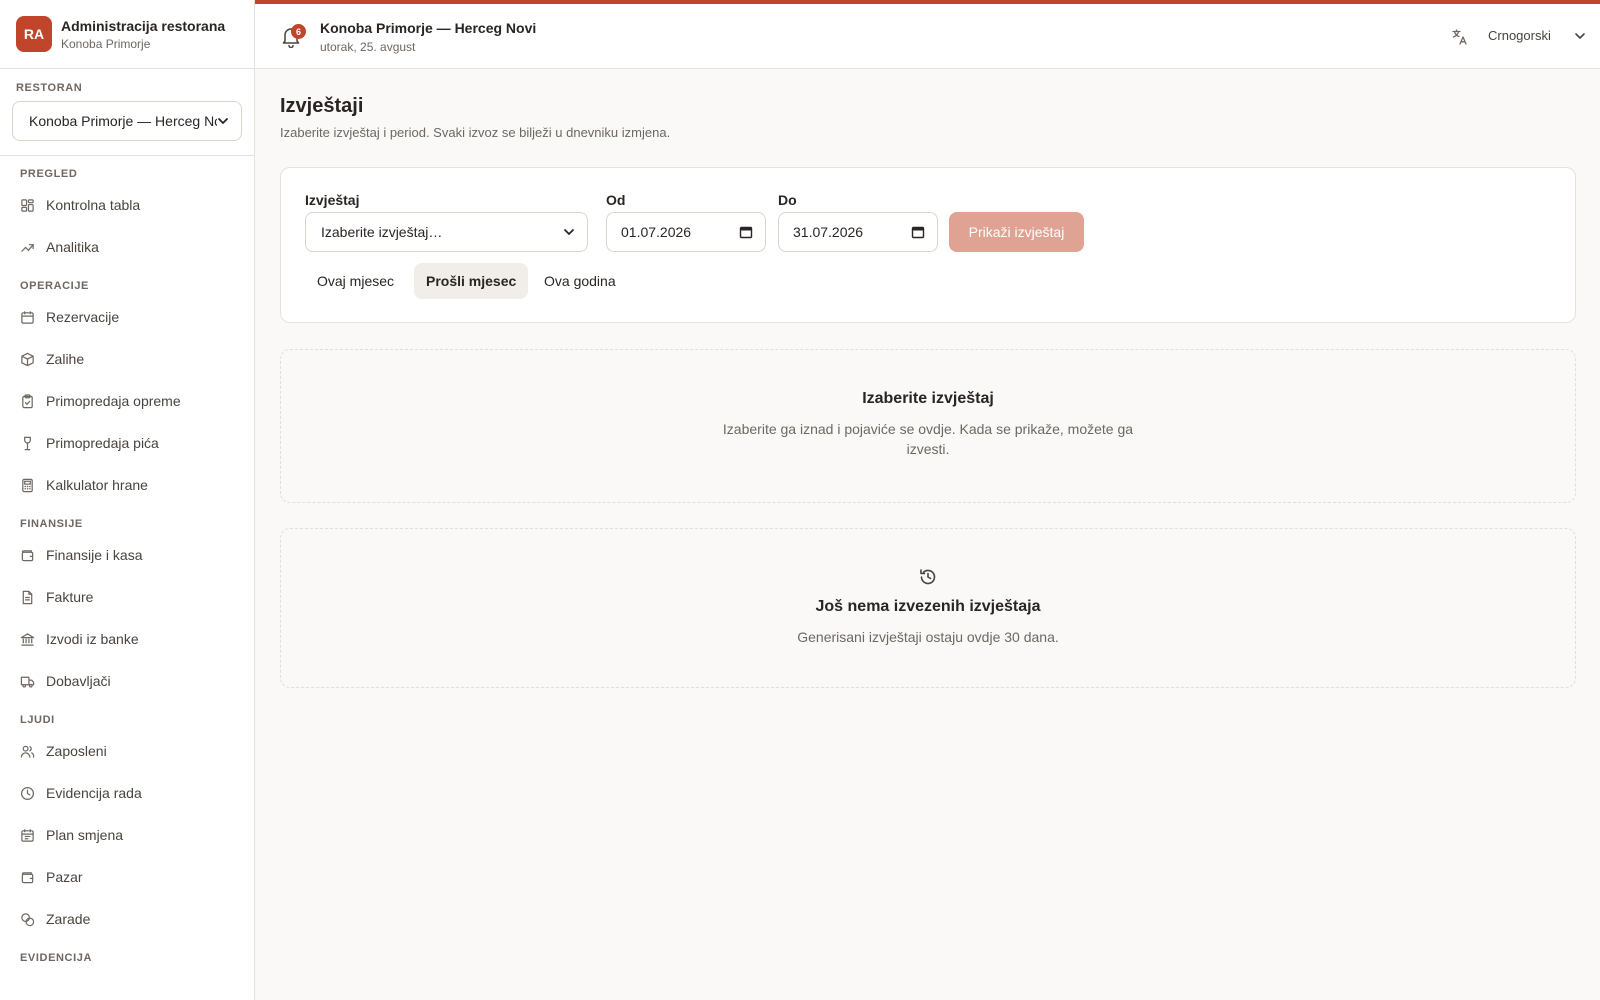  What do you see at coordinates (127, 359) in the screenshot?
I see `sidebar-item-zalihe: Zalihe` at bounding box center [127, 359].